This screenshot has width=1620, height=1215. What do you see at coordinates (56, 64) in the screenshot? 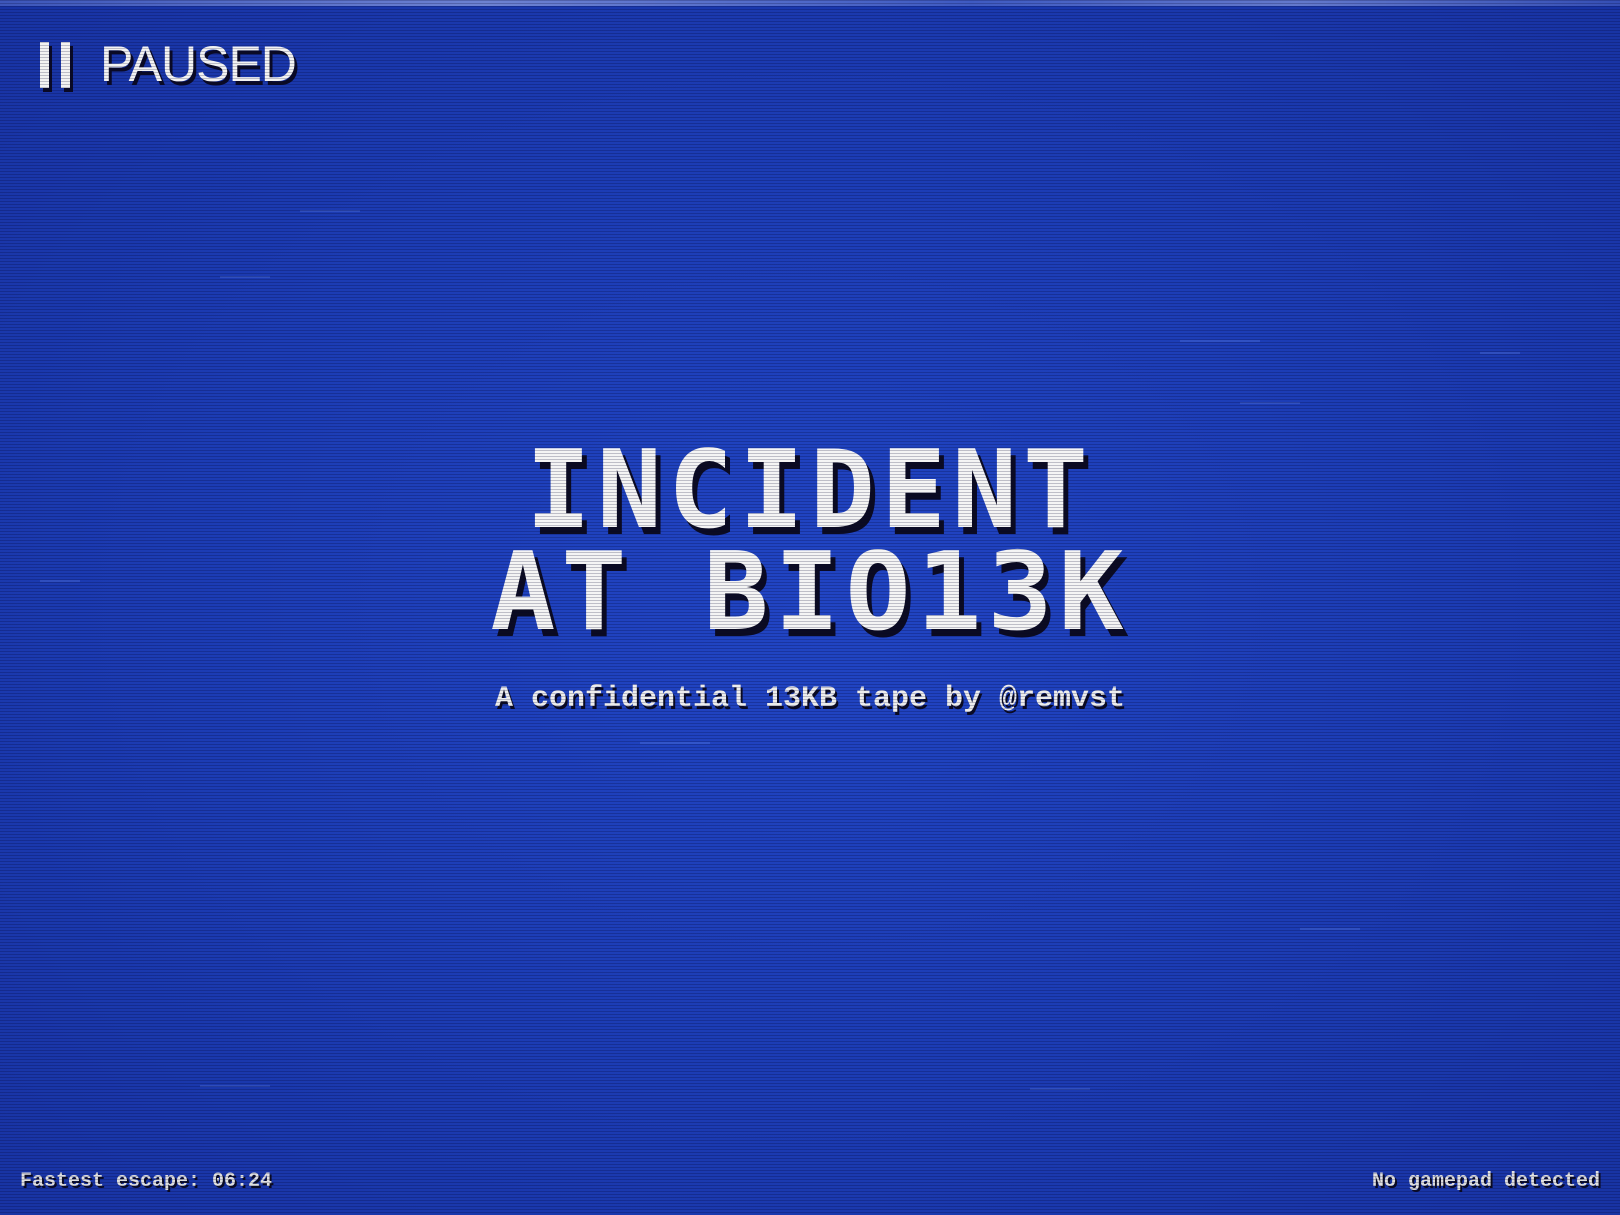
I see `pause-icon` at bounding box center [56, 64].